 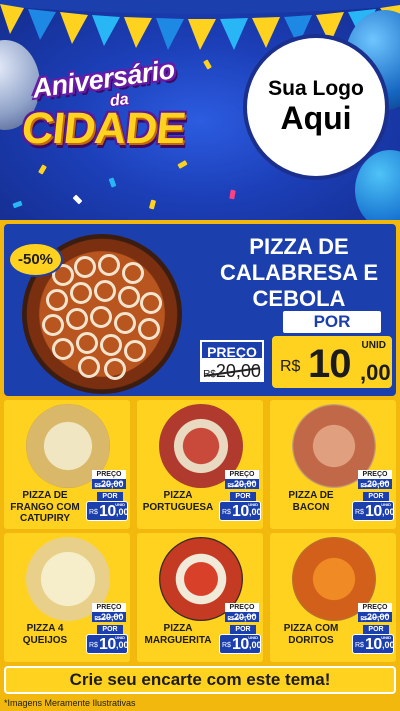 I want to click on logo-text-line2: Aqui, so click(x=316, y=118).